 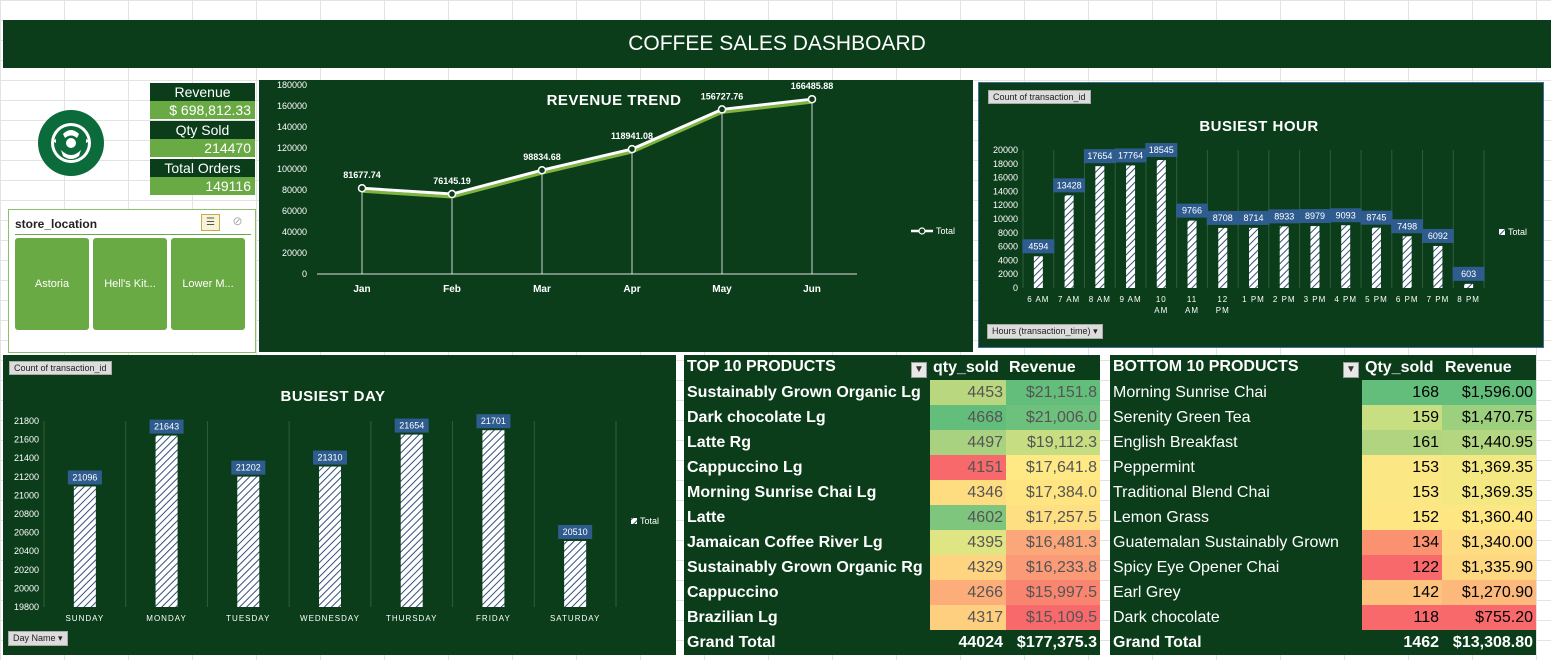 What do you see at coordinates (52, 284) in the screenshot?
I see `slicer-item-astoria: Astoria` at bounding box center [52, 284].